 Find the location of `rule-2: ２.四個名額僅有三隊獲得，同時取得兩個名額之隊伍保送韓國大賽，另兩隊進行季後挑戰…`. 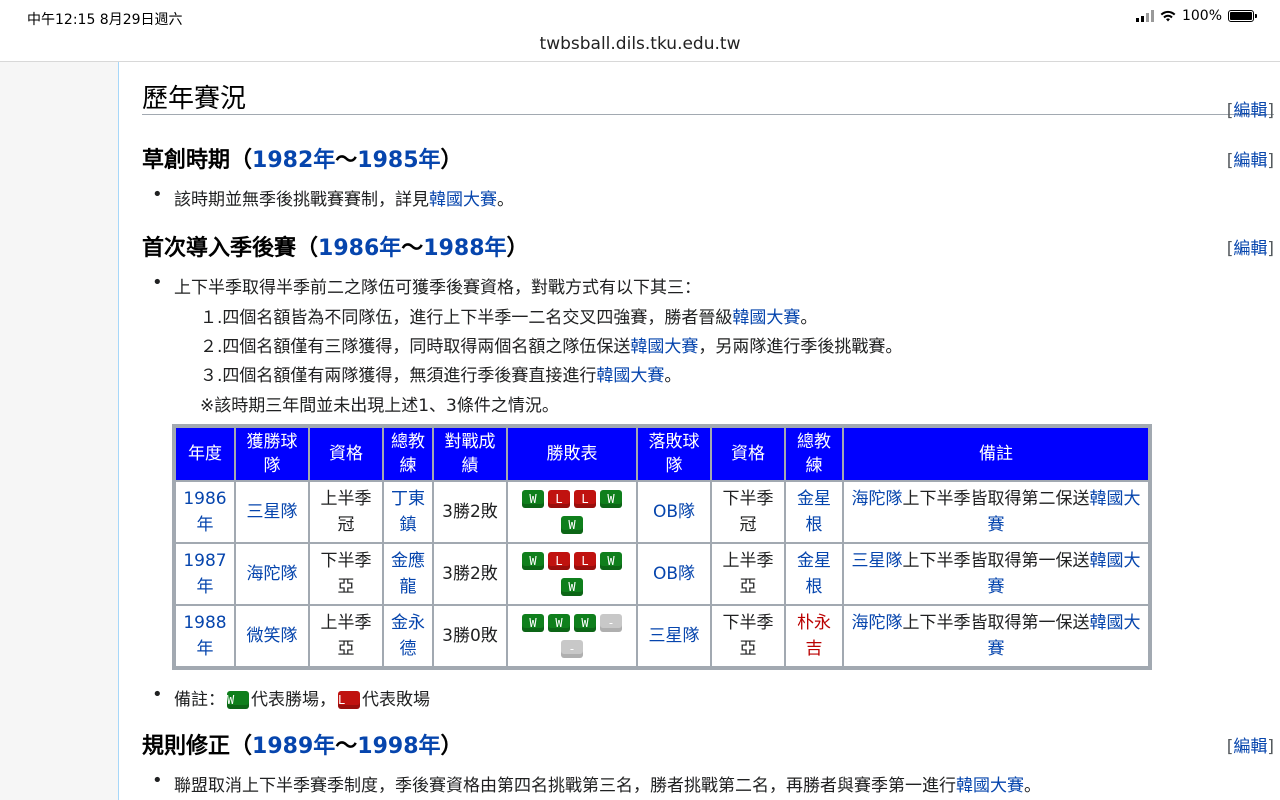

rule-2: ２.四個名額僅有三隊獲得，同時取得兩個名額之隊伍保送韓國大賽，另兩隊進行季後挑戰… is located at coordinates (551, 347).